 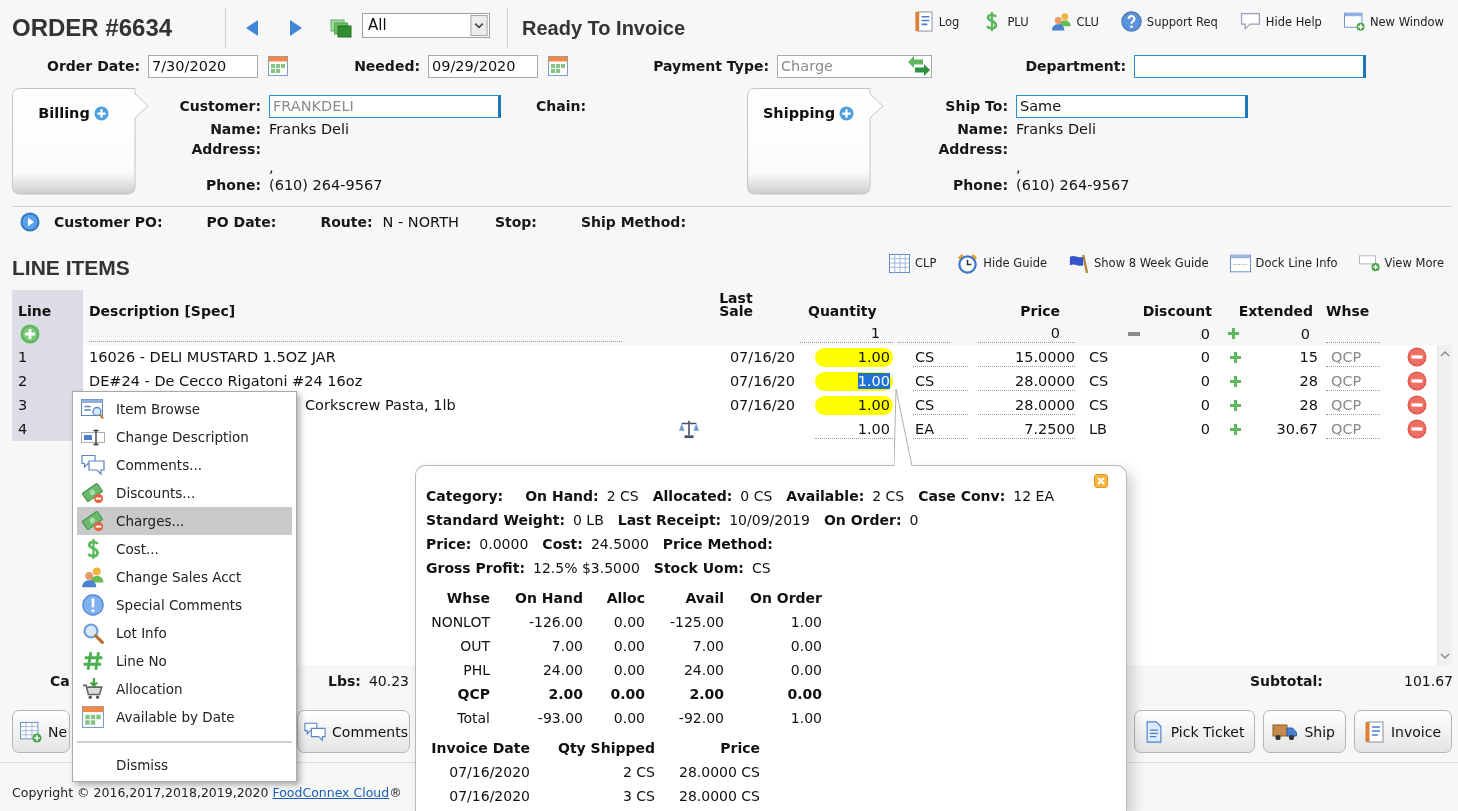 What do you see at coordinates (1026, 333) in the screenshot?
I see `price-field: 0` at bounding box center [1026, 333].